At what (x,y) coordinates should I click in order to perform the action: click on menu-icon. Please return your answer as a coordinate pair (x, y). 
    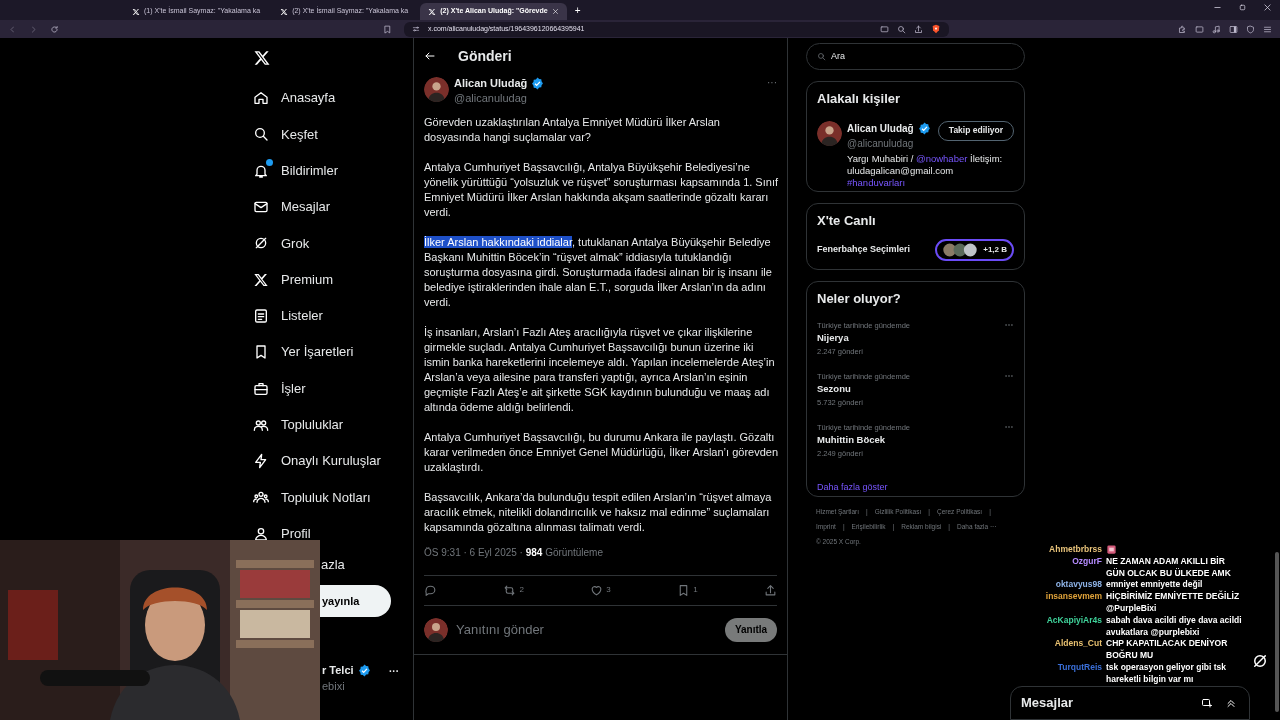
    Looking at the image, I should click on (1267, 29).